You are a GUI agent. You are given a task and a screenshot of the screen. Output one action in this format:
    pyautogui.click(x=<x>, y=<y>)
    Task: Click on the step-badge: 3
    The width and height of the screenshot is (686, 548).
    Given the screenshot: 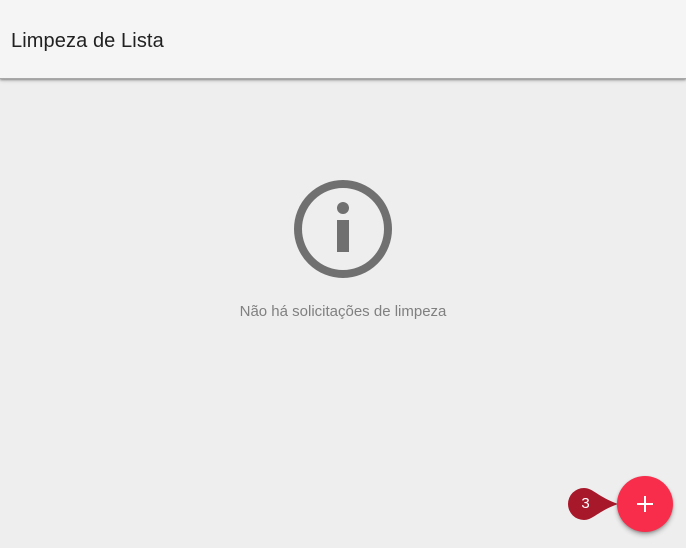 What is the action you would take?
    pyautogui.click(x=593, y=504)
    